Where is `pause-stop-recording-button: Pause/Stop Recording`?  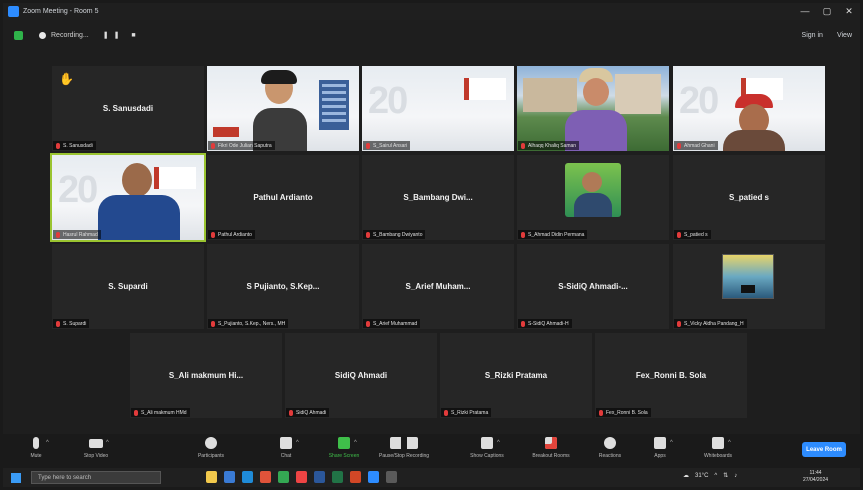
pause-stop-recording-button: Pause/Stop Recording is located at coordinates (404, 448).